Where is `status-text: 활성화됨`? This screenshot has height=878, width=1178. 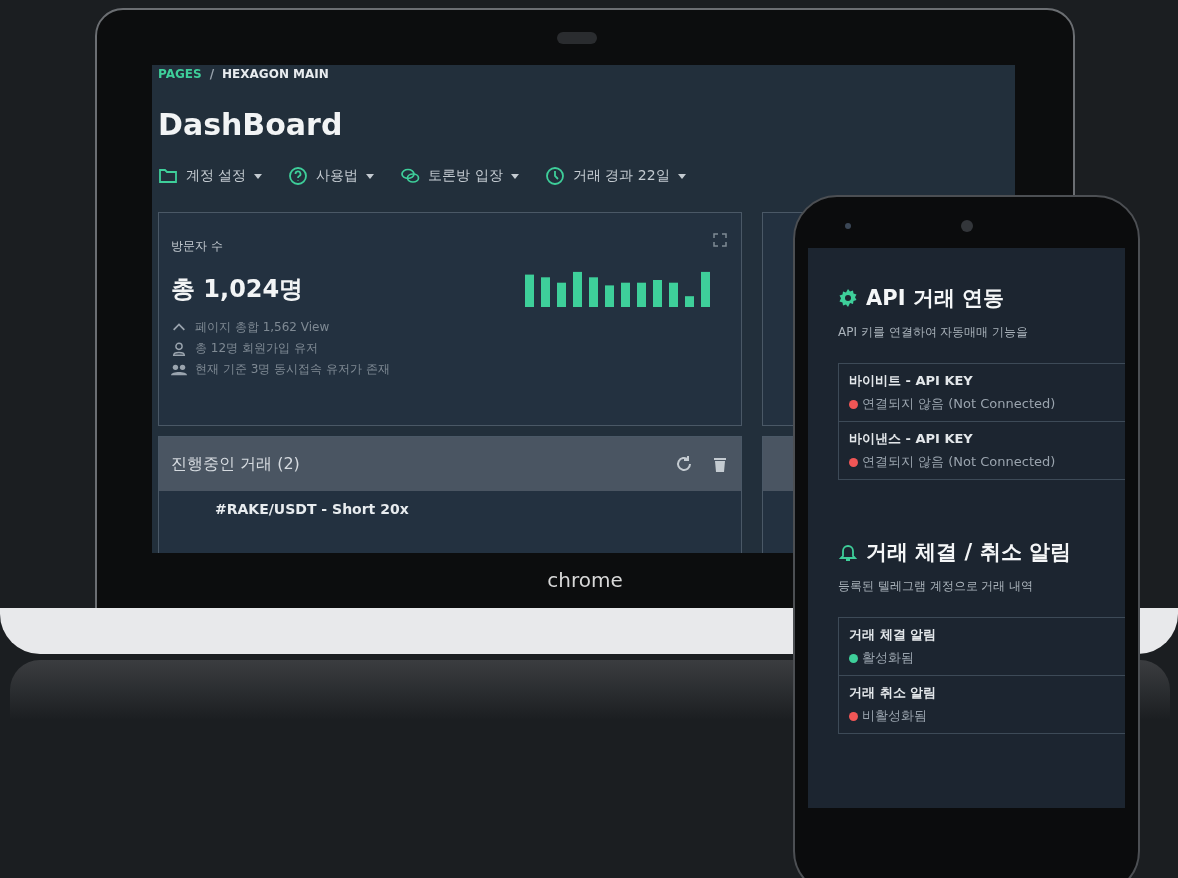
status-text: 활성화됨 is located at coordinates (888, 658).